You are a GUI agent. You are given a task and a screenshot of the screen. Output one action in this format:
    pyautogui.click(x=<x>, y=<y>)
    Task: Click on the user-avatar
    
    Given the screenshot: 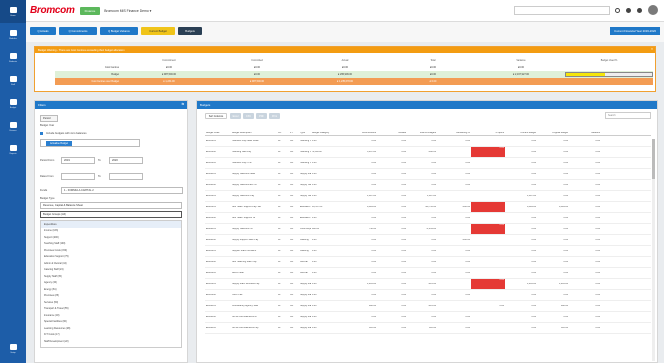 What is the action you would take?
    pyautogui.click(x=653, y=10)
    